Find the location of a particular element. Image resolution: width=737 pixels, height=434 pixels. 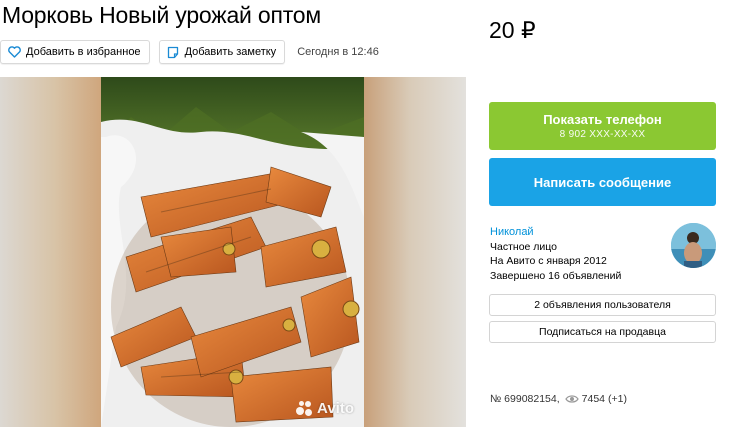

eye-icon is located at coordinates (571, 399).